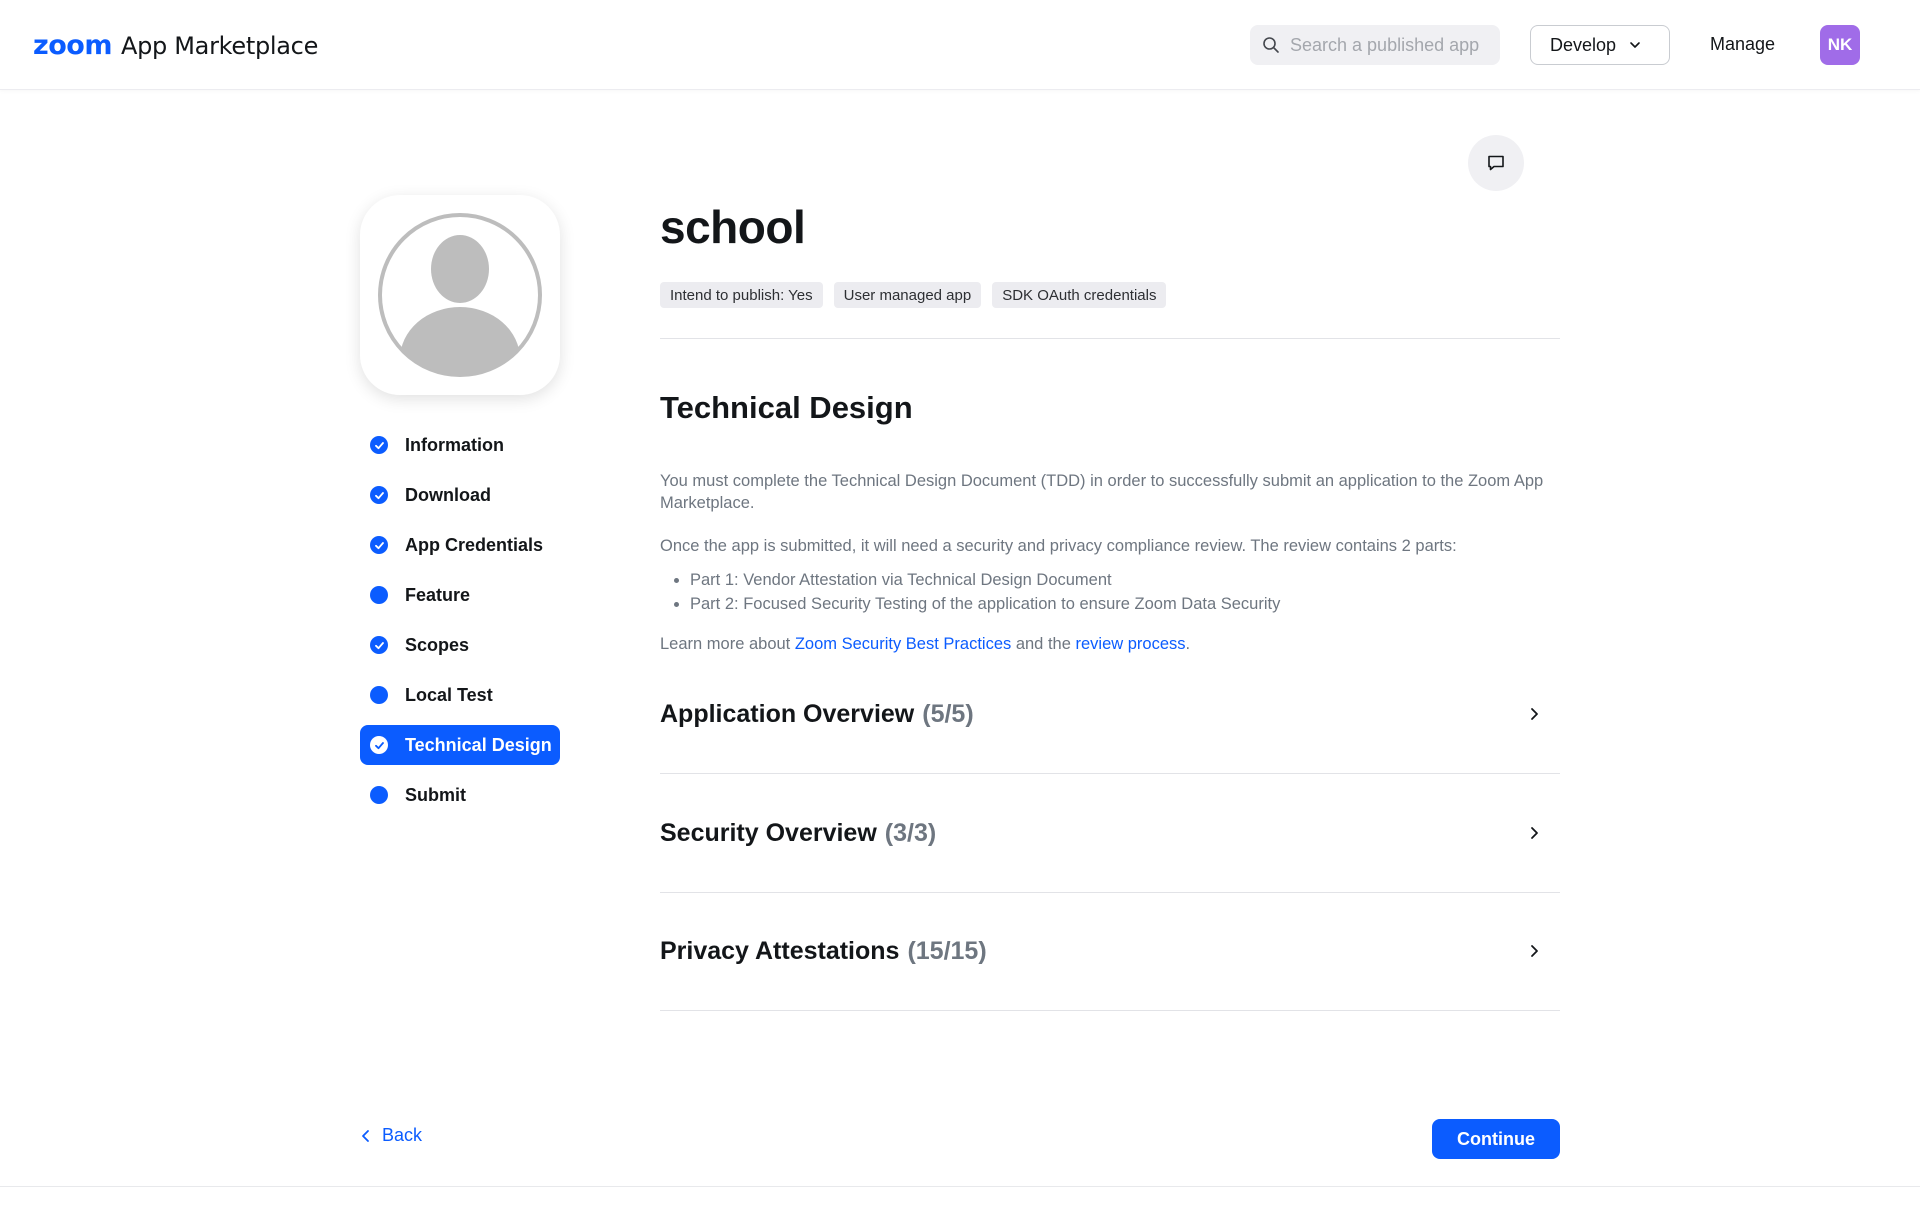  I want to click on zoom-marketplace-logo: zoom App Marketplace, so click(175, 45).